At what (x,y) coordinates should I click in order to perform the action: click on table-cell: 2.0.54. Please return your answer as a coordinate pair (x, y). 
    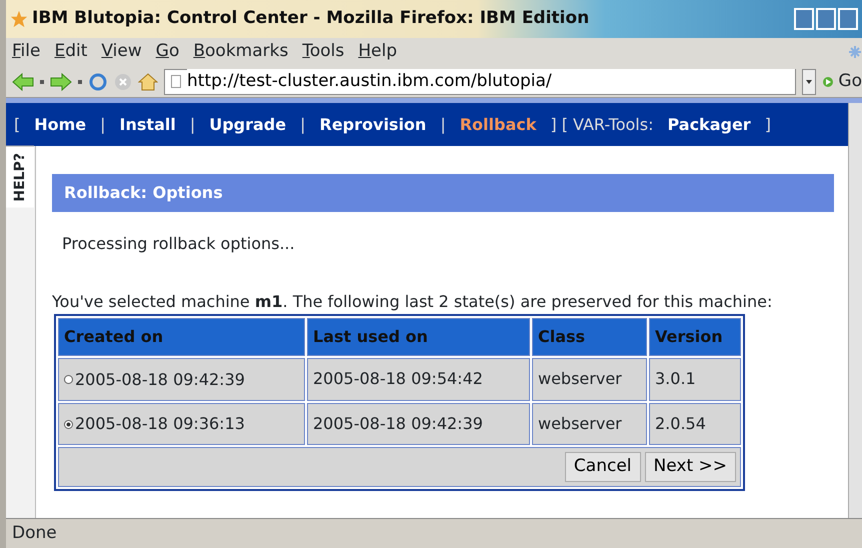
    Looking at the image, I should click on (680, 423).